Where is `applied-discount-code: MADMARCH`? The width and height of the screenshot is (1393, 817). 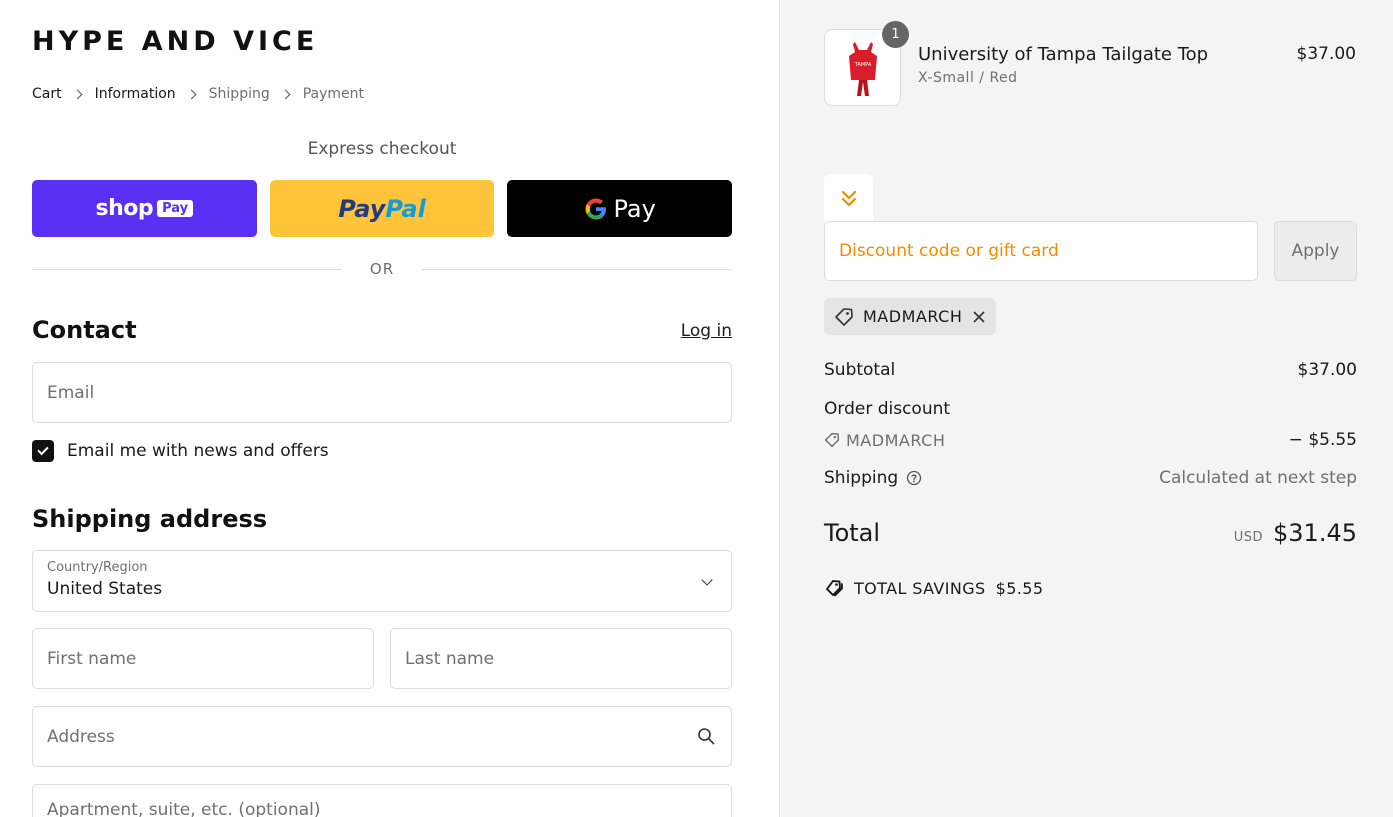
applied-discount-code: MADMARCH is located at coordinates (913, 316).